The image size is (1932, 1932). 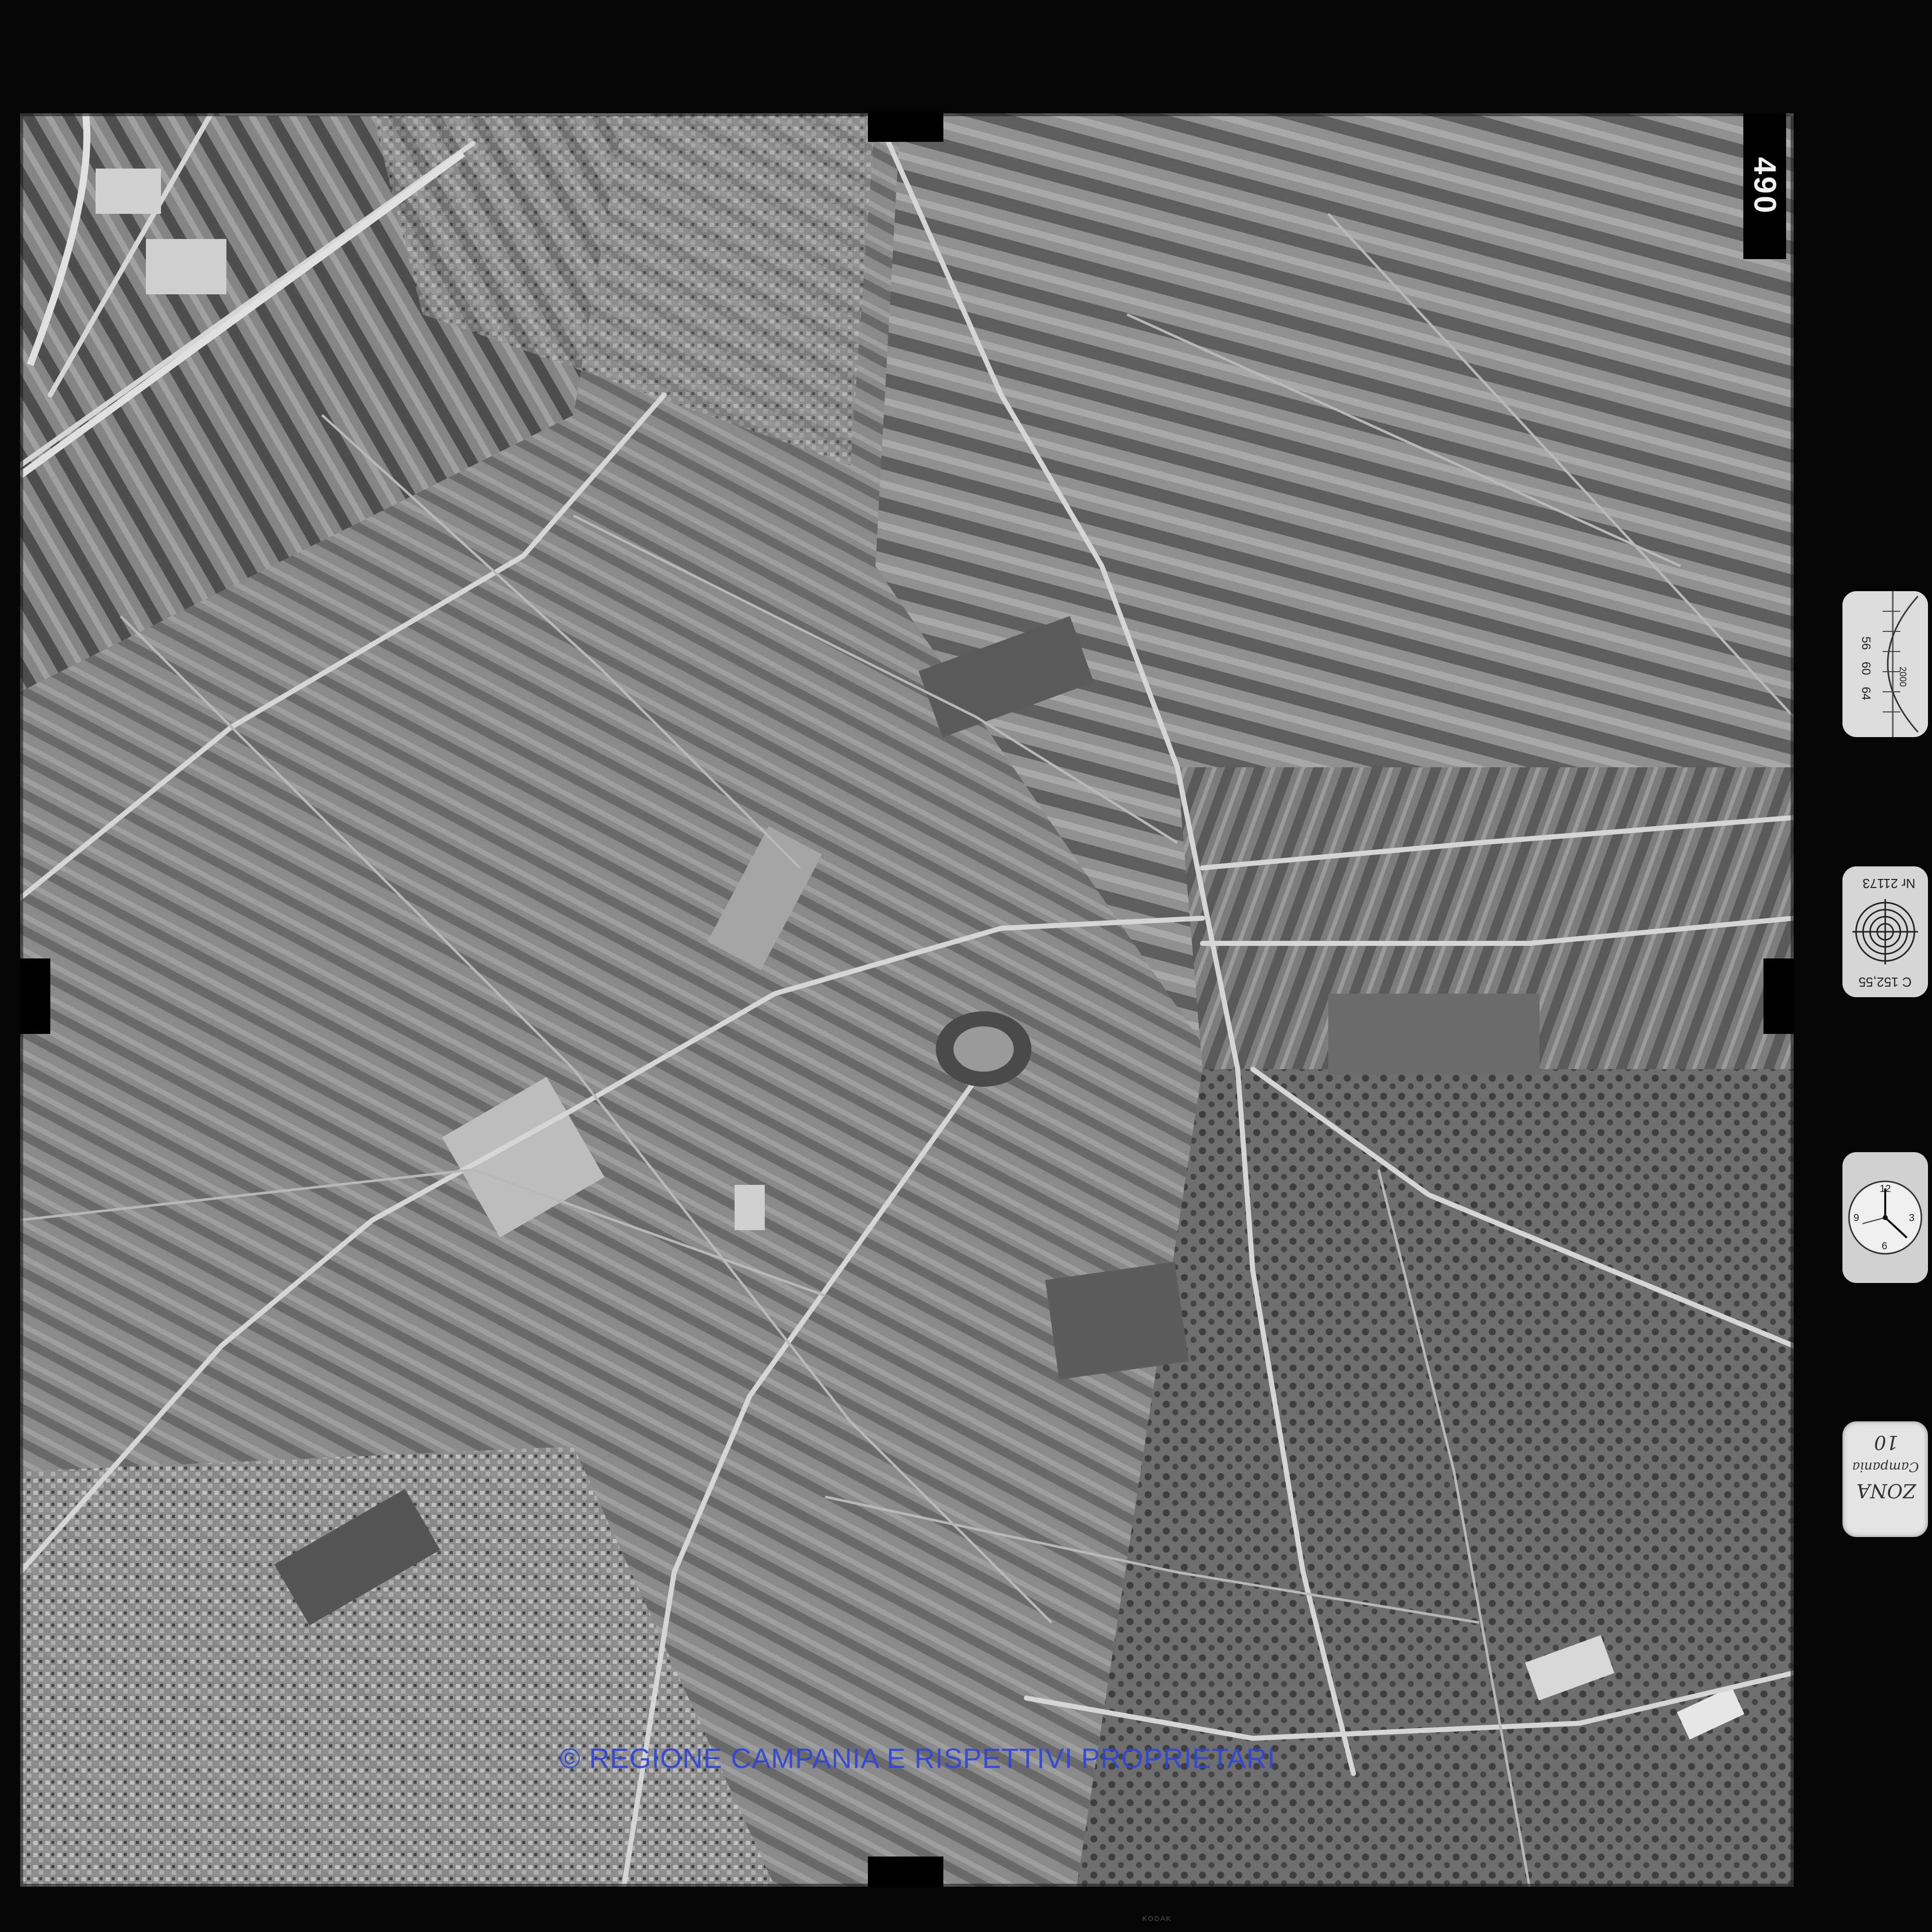 What do you see at coordinates (1886, 1466) in the screenshot?
I see `note-line-2: Campania` at bounding box center [1886, 1466].